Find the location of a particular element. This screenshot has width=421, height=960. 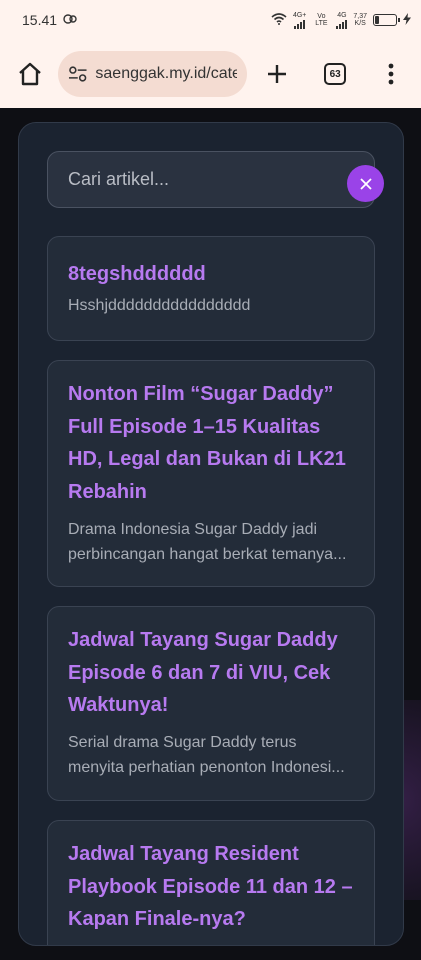

menu-icon is located at coordinates (391, 74).